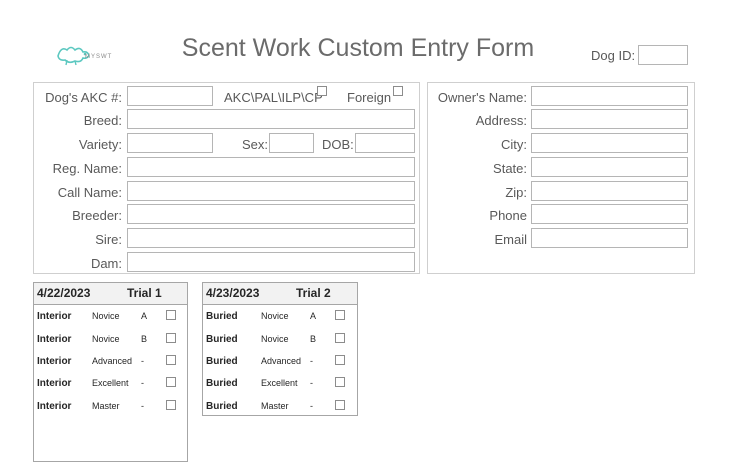  I want to click on trial-1-row: Interior Advanced -, so click(110, 365).